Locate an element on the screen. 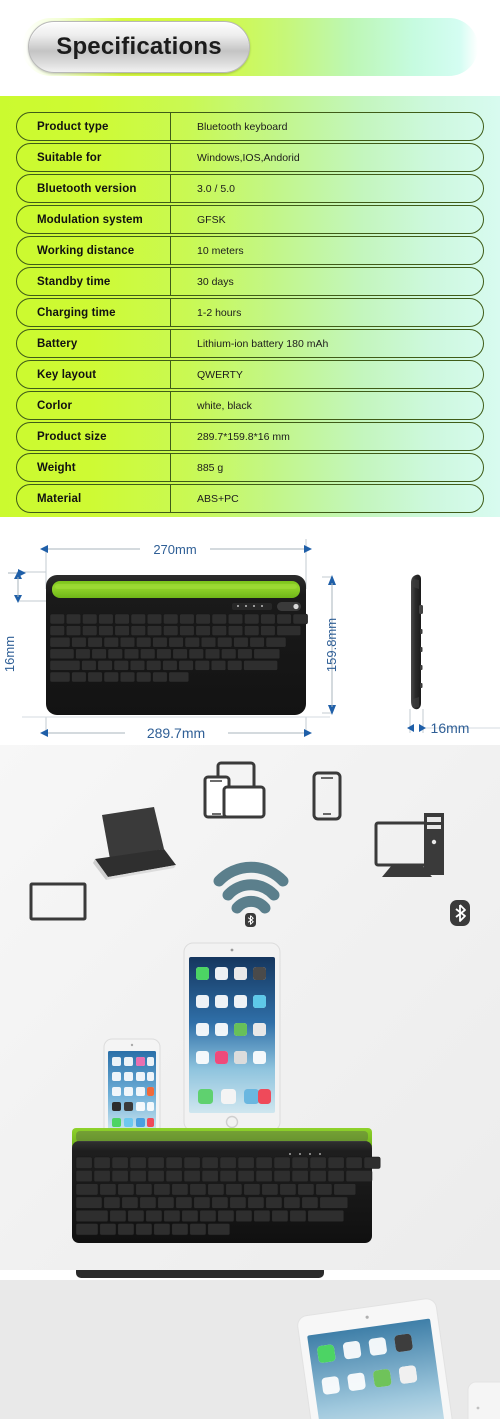 The height and width of the screenshot is (1419, 500). spec-label: Corlor is located at coordinates (55, 405).